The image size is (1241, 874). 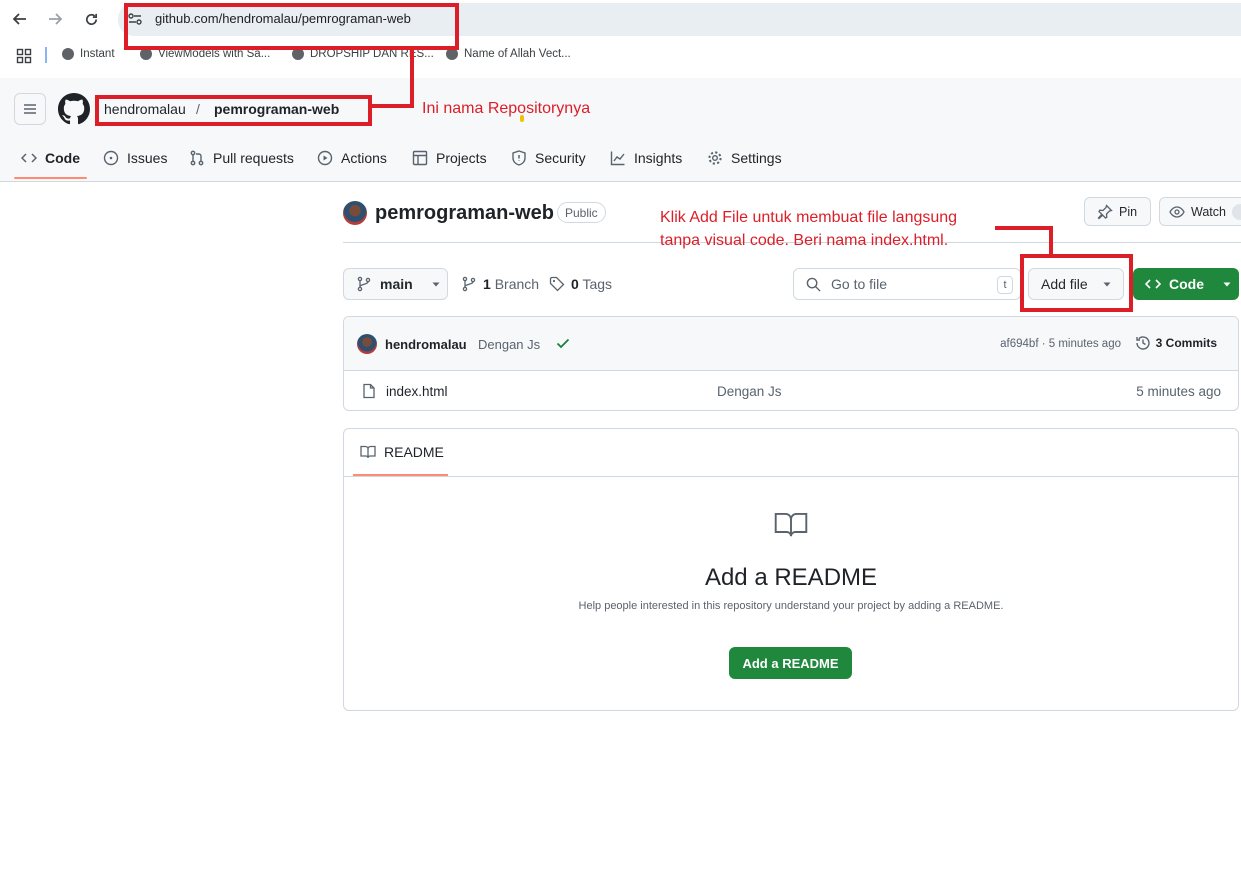 What do you see at coordinates (1060, 344) in the screenshot?
I see `commit-hash-time: af694bf · 5 minutes ago` at bounding box center [1060, 344].